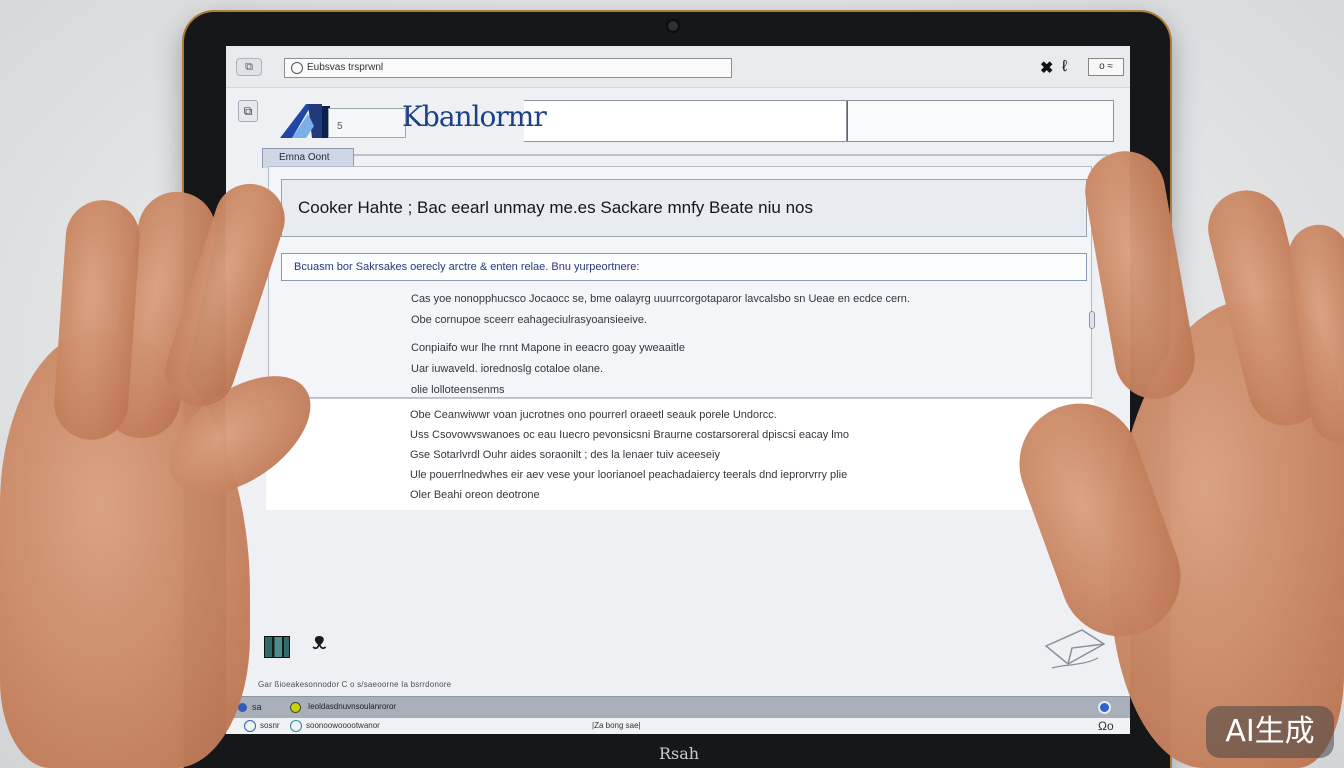  Describe the element at coordinates (257, 707) in the screenshot. I see `taskbar-label: sa` at that location.